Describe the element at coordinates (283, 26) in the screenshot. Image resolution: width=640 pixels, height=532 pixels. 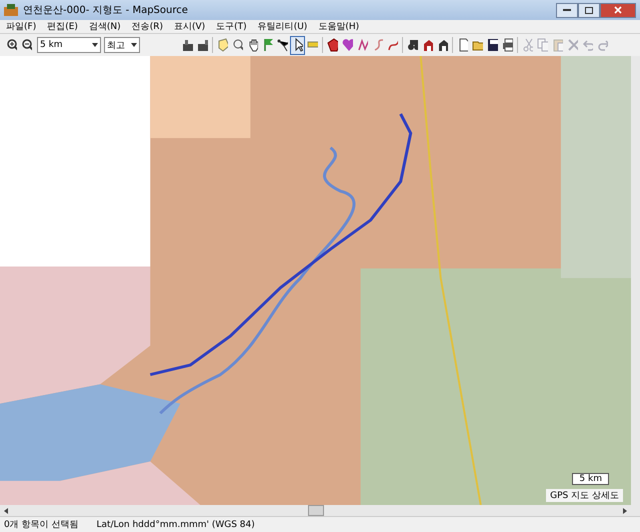
I see `menu-item: 유틸리티(U)` at that location.